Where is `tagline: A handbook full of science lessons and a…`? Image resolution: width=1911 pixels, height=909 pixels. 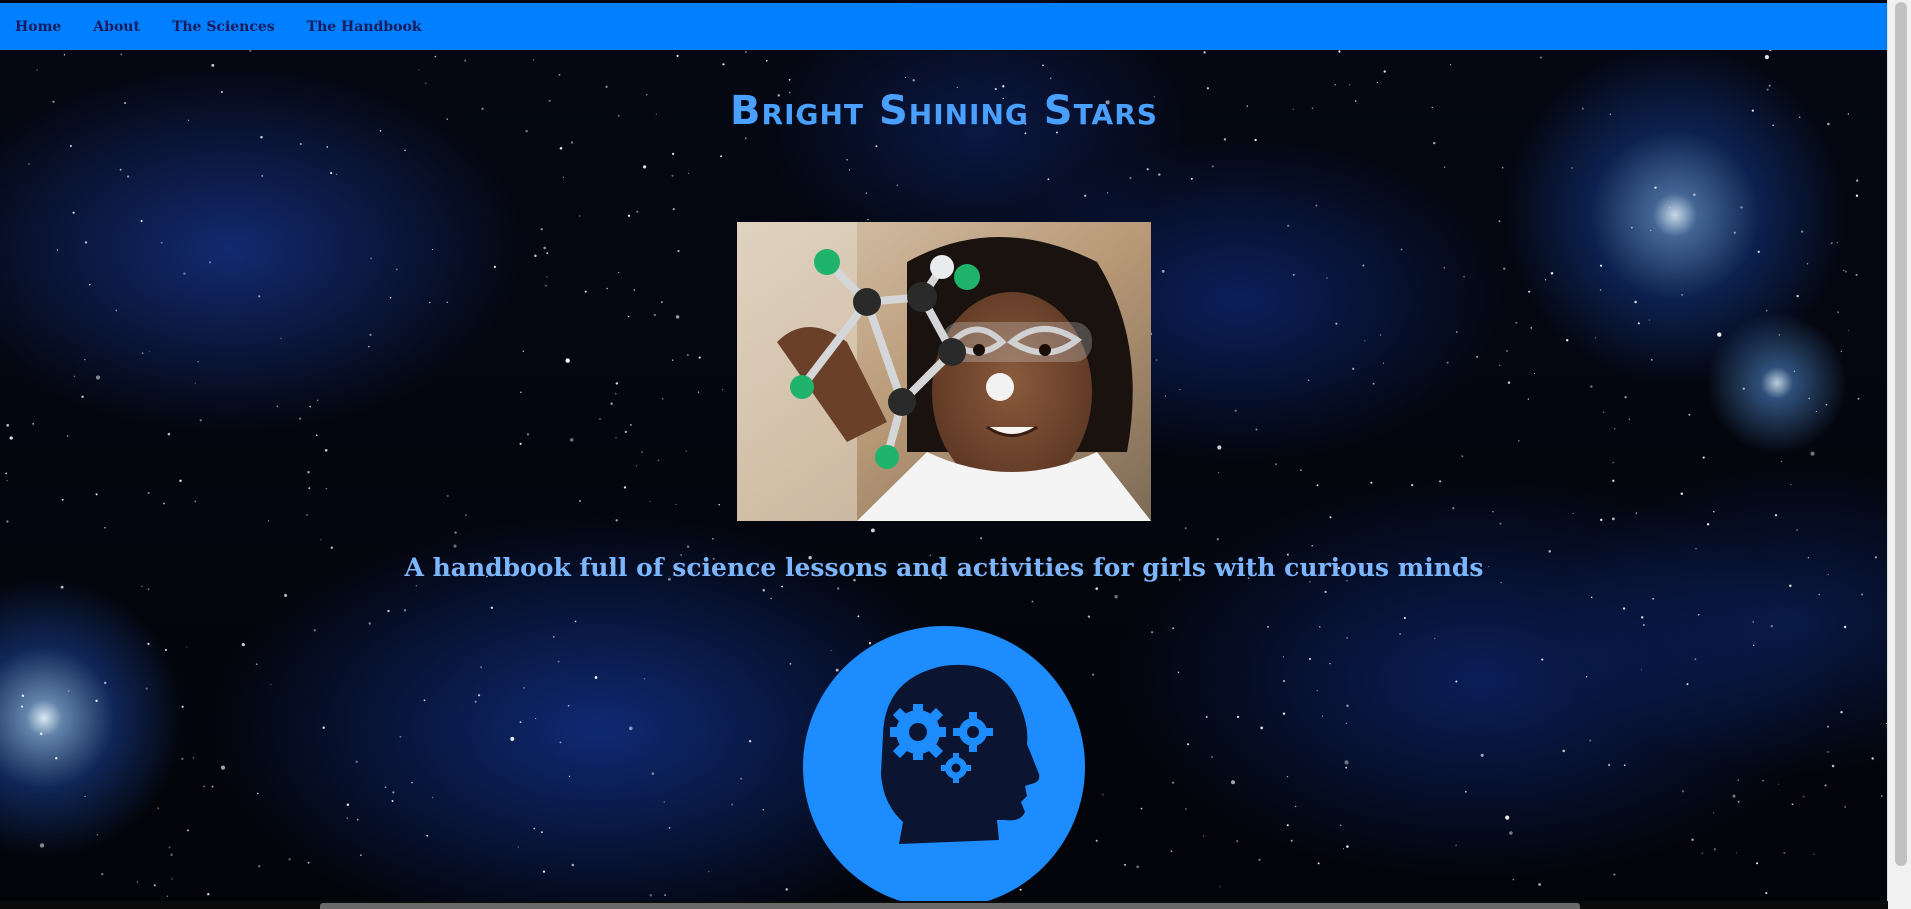 tagline: A handbook full of science lessons and a… is located at coordinates (944, 567).